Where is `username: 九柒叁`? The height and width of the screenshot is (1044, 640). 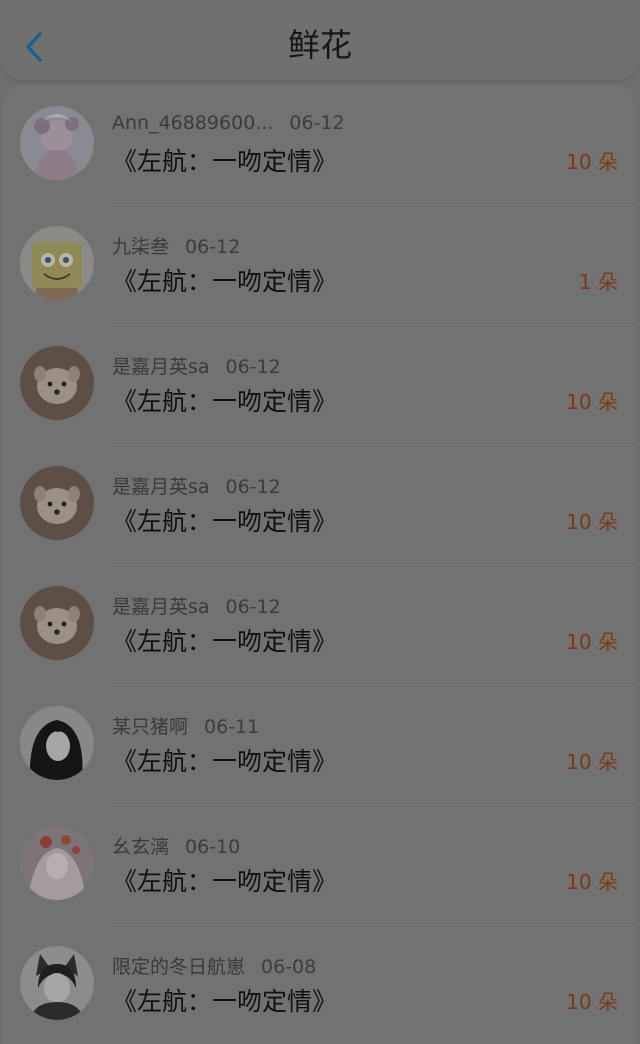 username: 九柒叁 is located at coordinates (140, 247).